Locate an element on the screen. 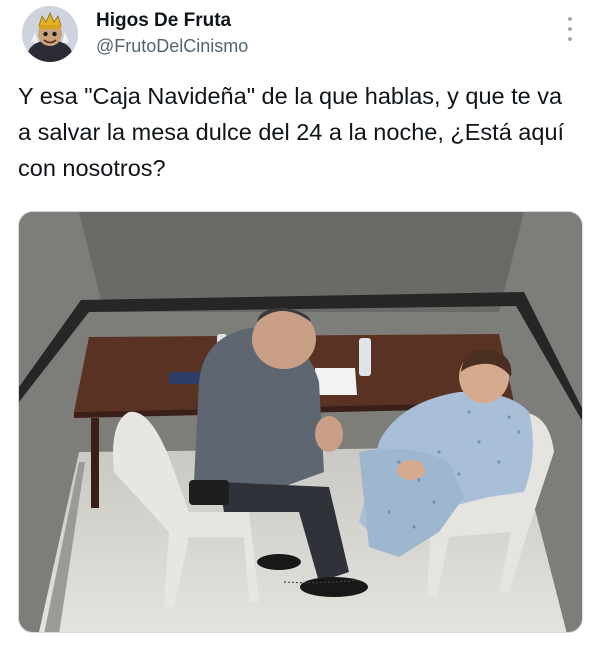 This screenshot has width=600, height=645. author-name: Higos De Fruta is located at coordinates (163, 21).